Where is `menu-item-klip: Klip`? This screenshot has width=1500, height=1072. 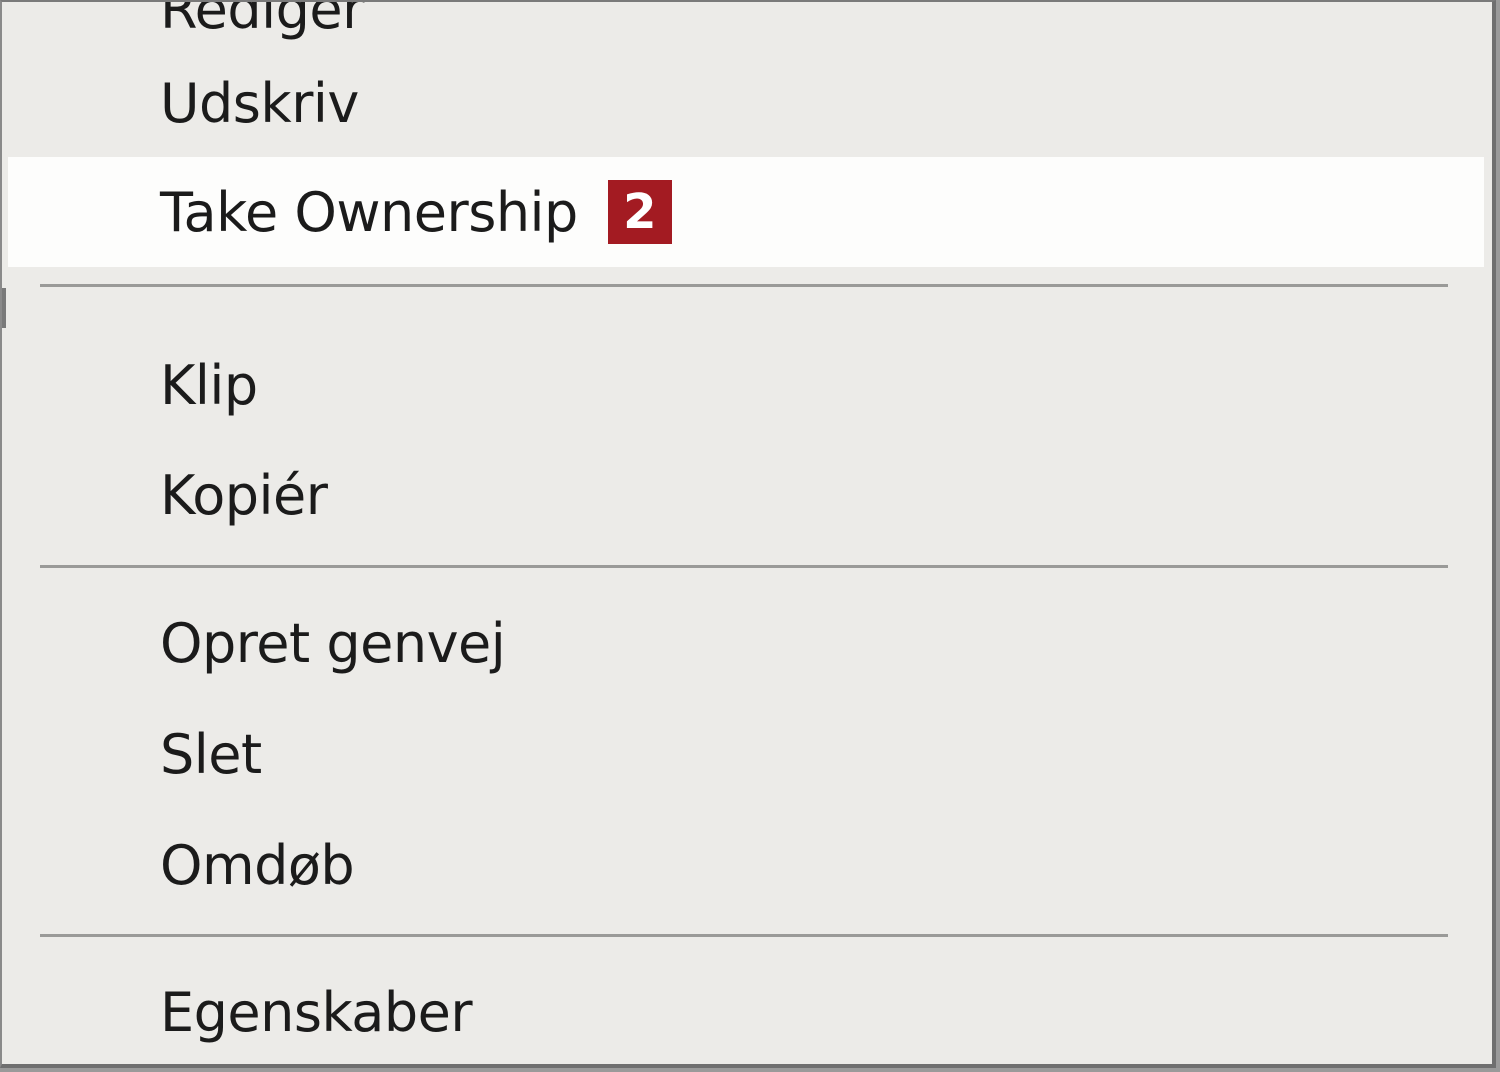 menu-item-klip: Klip is located at coordinates (746, 385).